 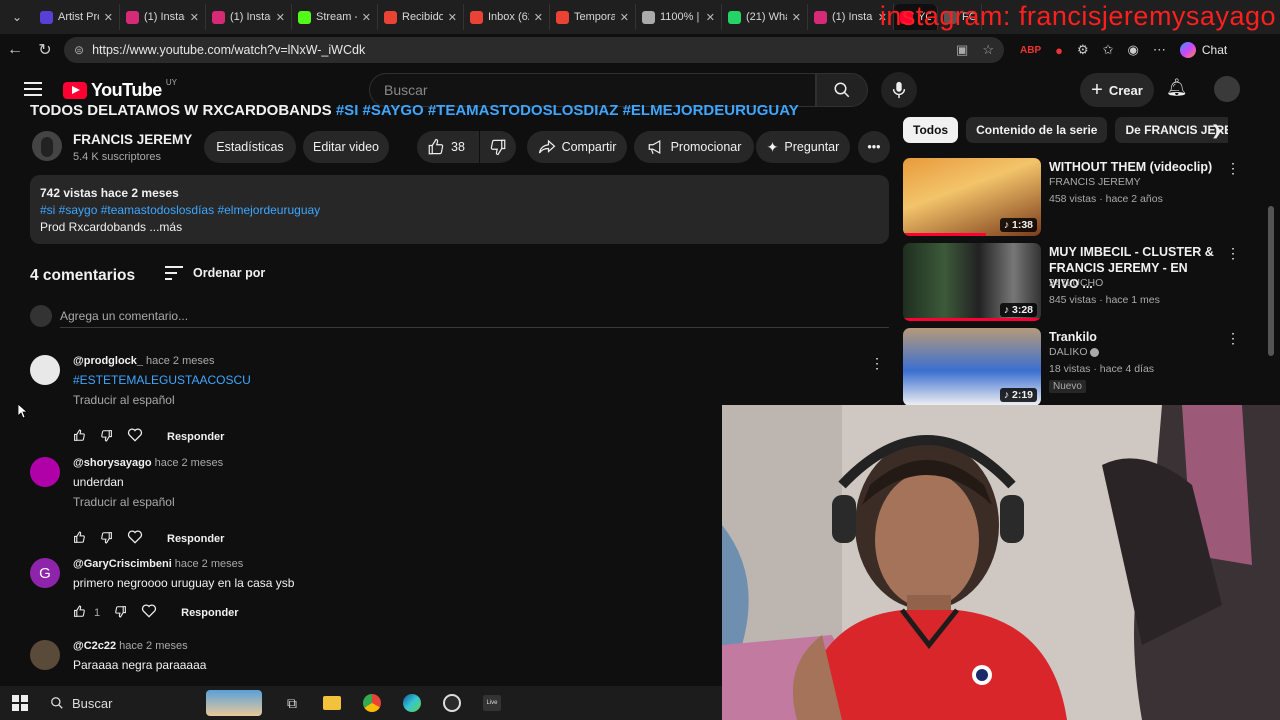 What do you see at coordinates (765, 17) in the screenshot?
I see `browser-tab: (21) Wha ✕` at bounding box center [765, 17].